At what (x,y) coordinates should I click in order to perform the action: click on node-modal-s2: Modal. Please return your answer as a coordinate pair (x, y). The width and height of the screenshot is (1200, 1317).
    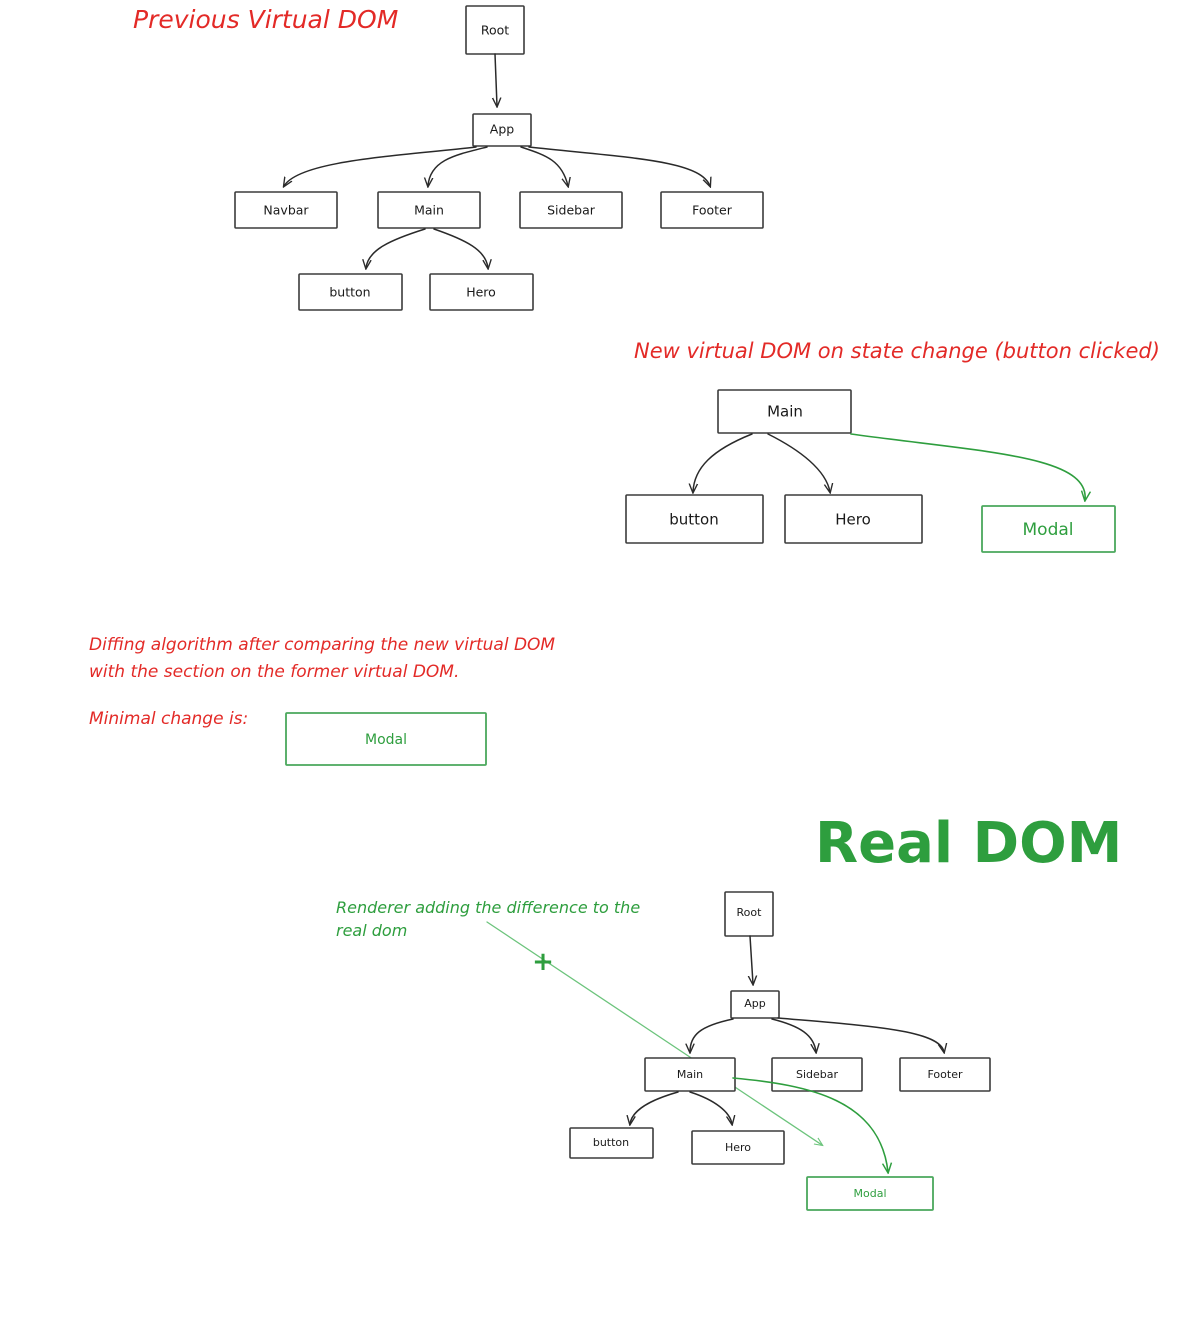
    Looking at the image, I should click on (1048, 529).